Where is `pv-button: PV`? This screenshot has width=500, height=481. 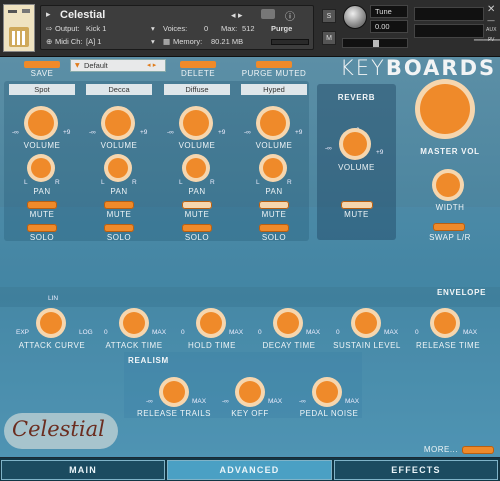
pv-button: PV is located at coordinates (491, 40).